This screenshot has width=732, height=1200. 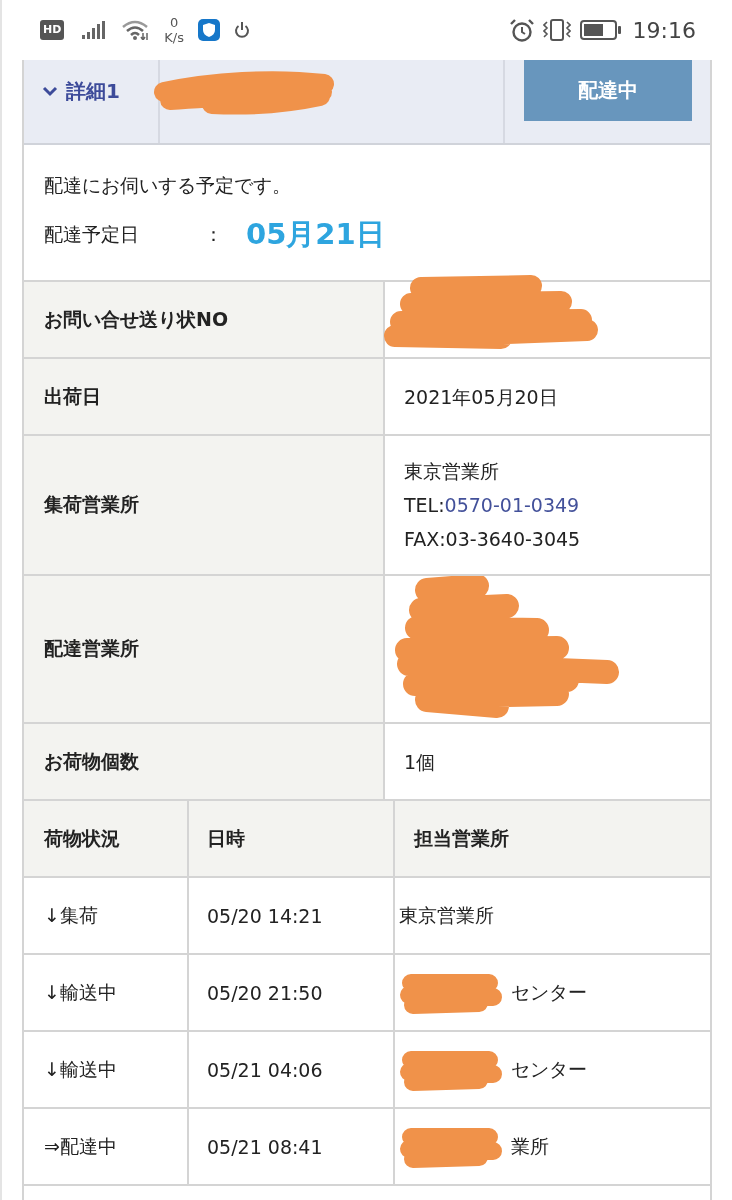 I want to click on delivery-date-label: 配達予定日, so click(x=92, y=234).